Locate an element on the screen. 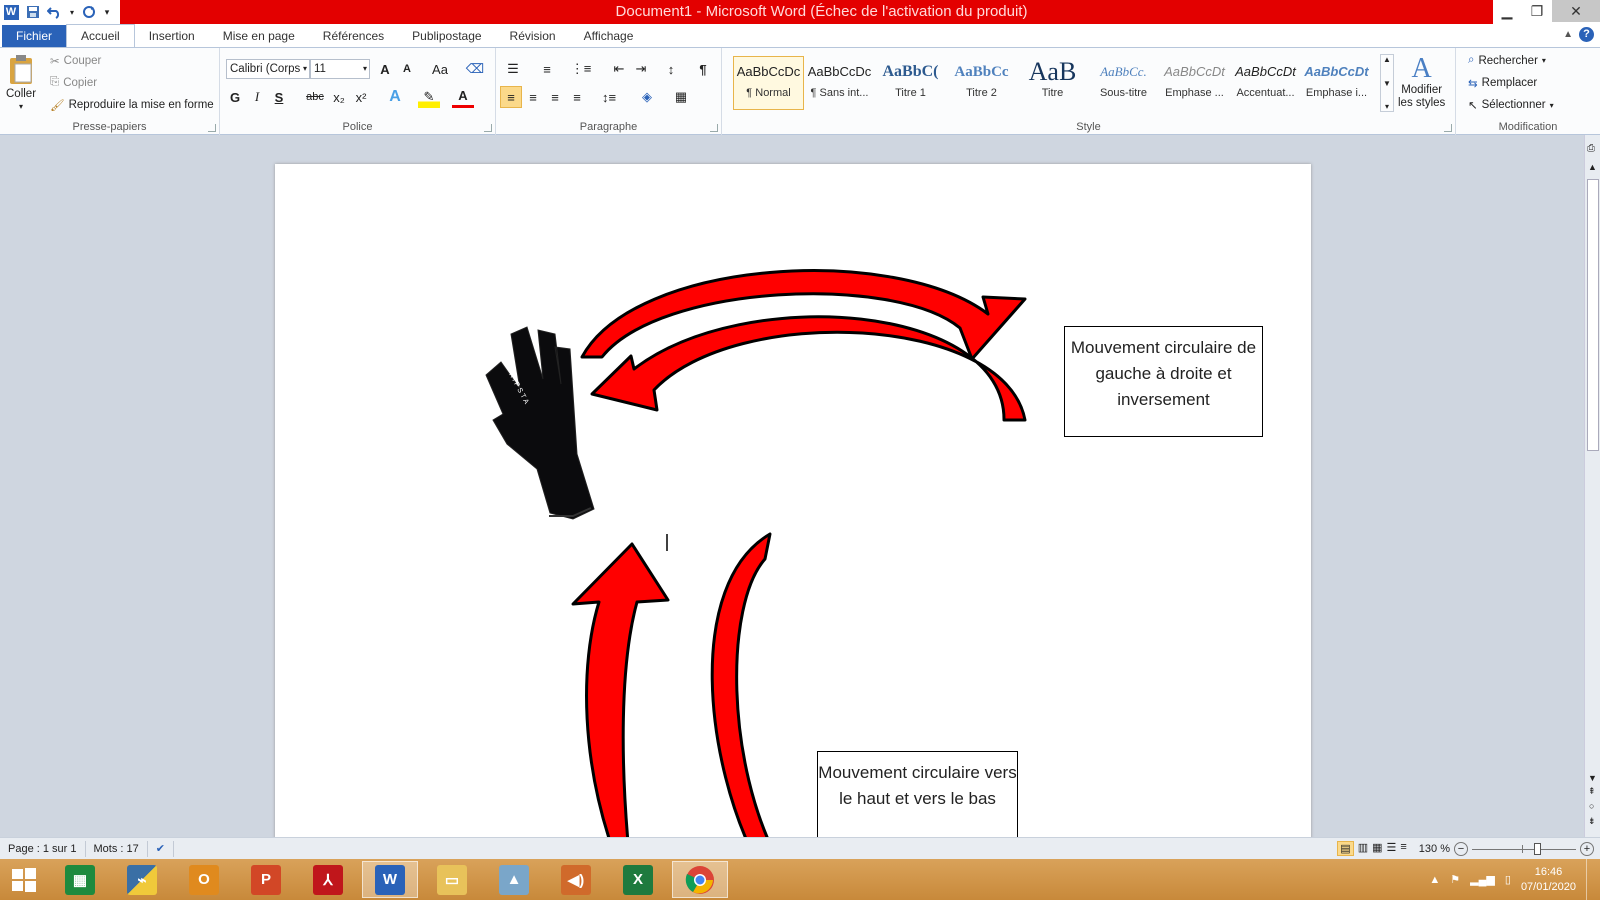 The width and height of the screenshot is (1600, 900). cut-button: ✂ Couper is located at coordinates (75, 61).